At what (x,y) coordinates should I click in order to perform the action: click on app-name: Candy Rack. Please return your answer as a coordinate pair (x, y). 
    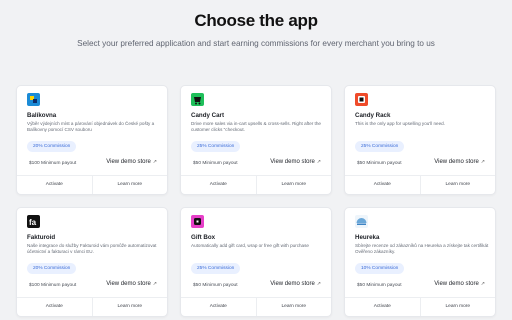
    Looking at the image, I should click on (373, 115).